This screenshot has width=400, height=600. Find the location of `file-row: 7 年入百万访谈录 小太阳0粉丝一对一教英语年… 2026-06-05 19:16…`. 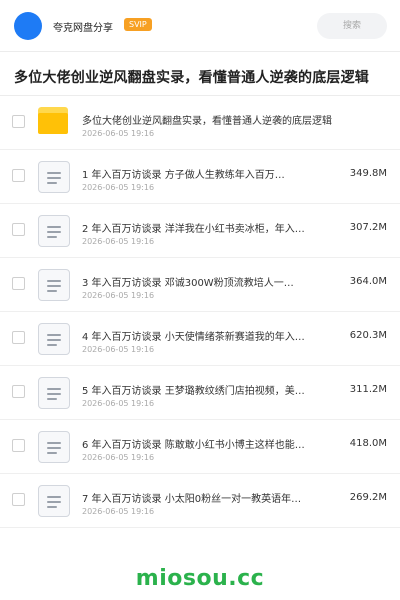

file-row: 7 年入百万访谈录 小太阳0粉丝一对一教英语年… 2026-06-05 19:16… is located at coordinates (200, 501).